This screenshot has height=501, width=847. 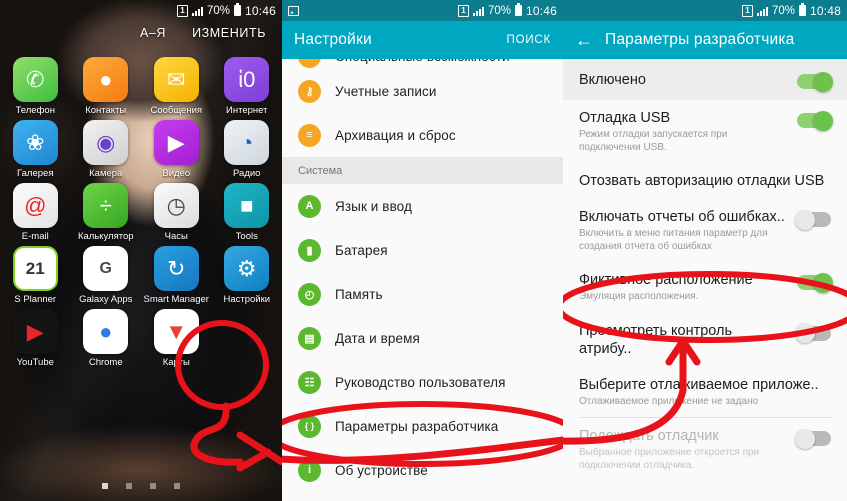 I want to click on app-item: ◉ Камера, so click(x=106, y=147).